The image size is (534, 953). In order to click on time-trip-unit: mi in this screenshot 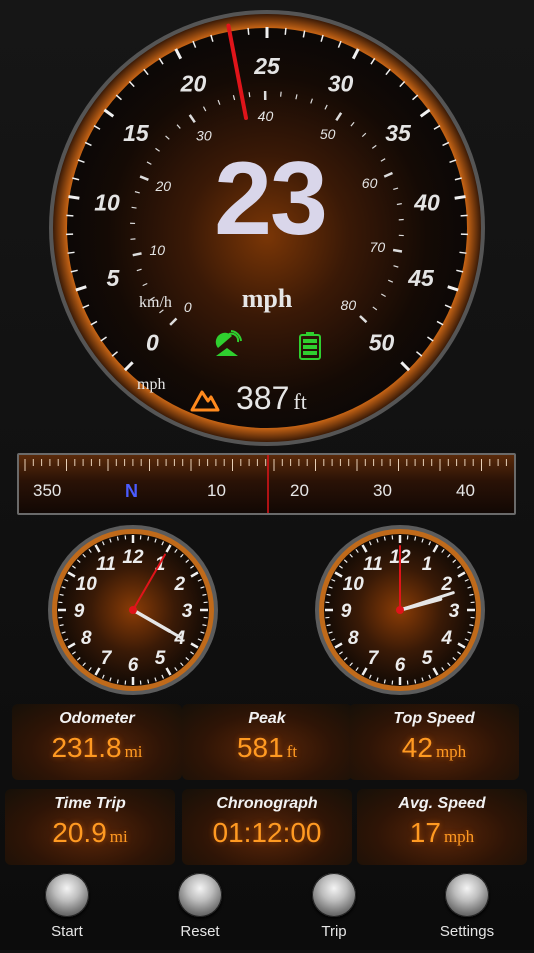, I will do `click(119, 836)`.